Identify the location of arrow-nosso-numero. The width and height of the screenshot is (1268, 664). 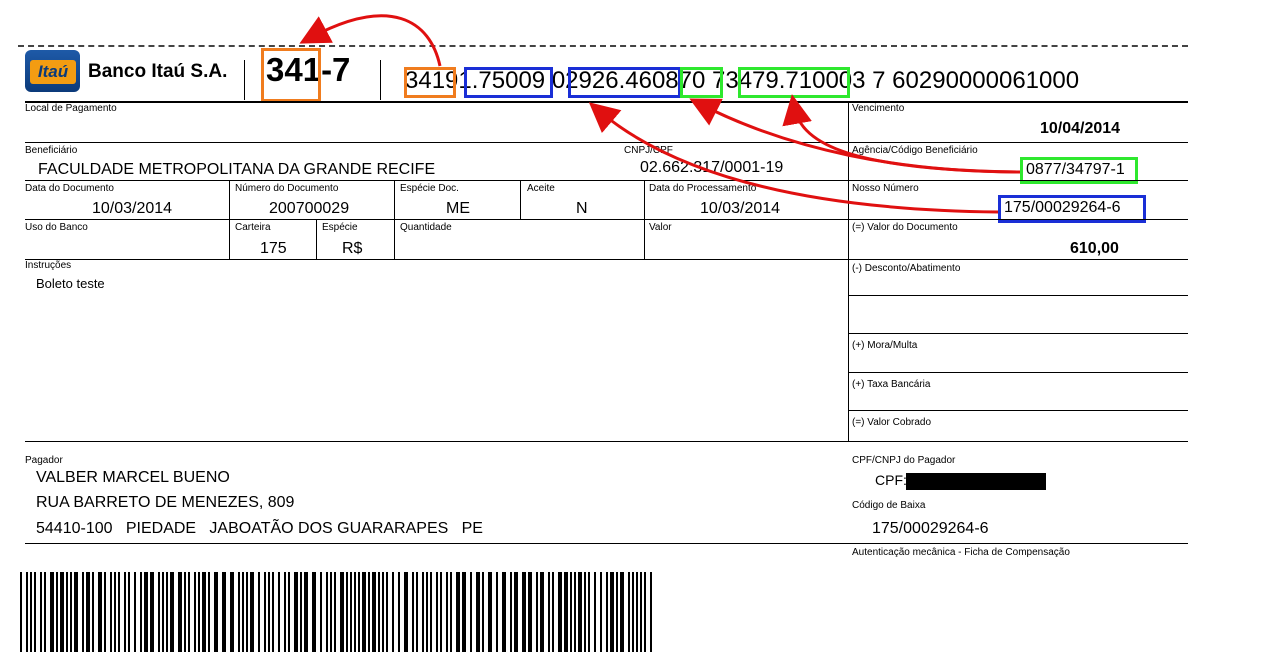
(793, 158).